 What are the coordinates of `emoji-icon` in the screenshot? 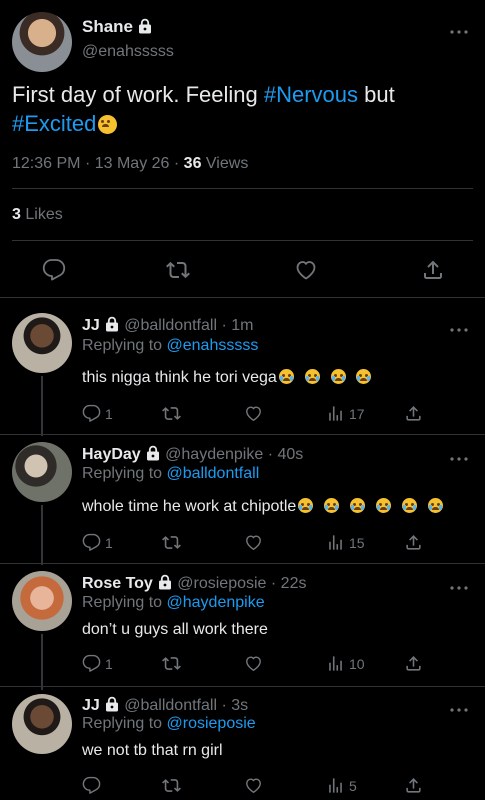 It's located at (108, 124).